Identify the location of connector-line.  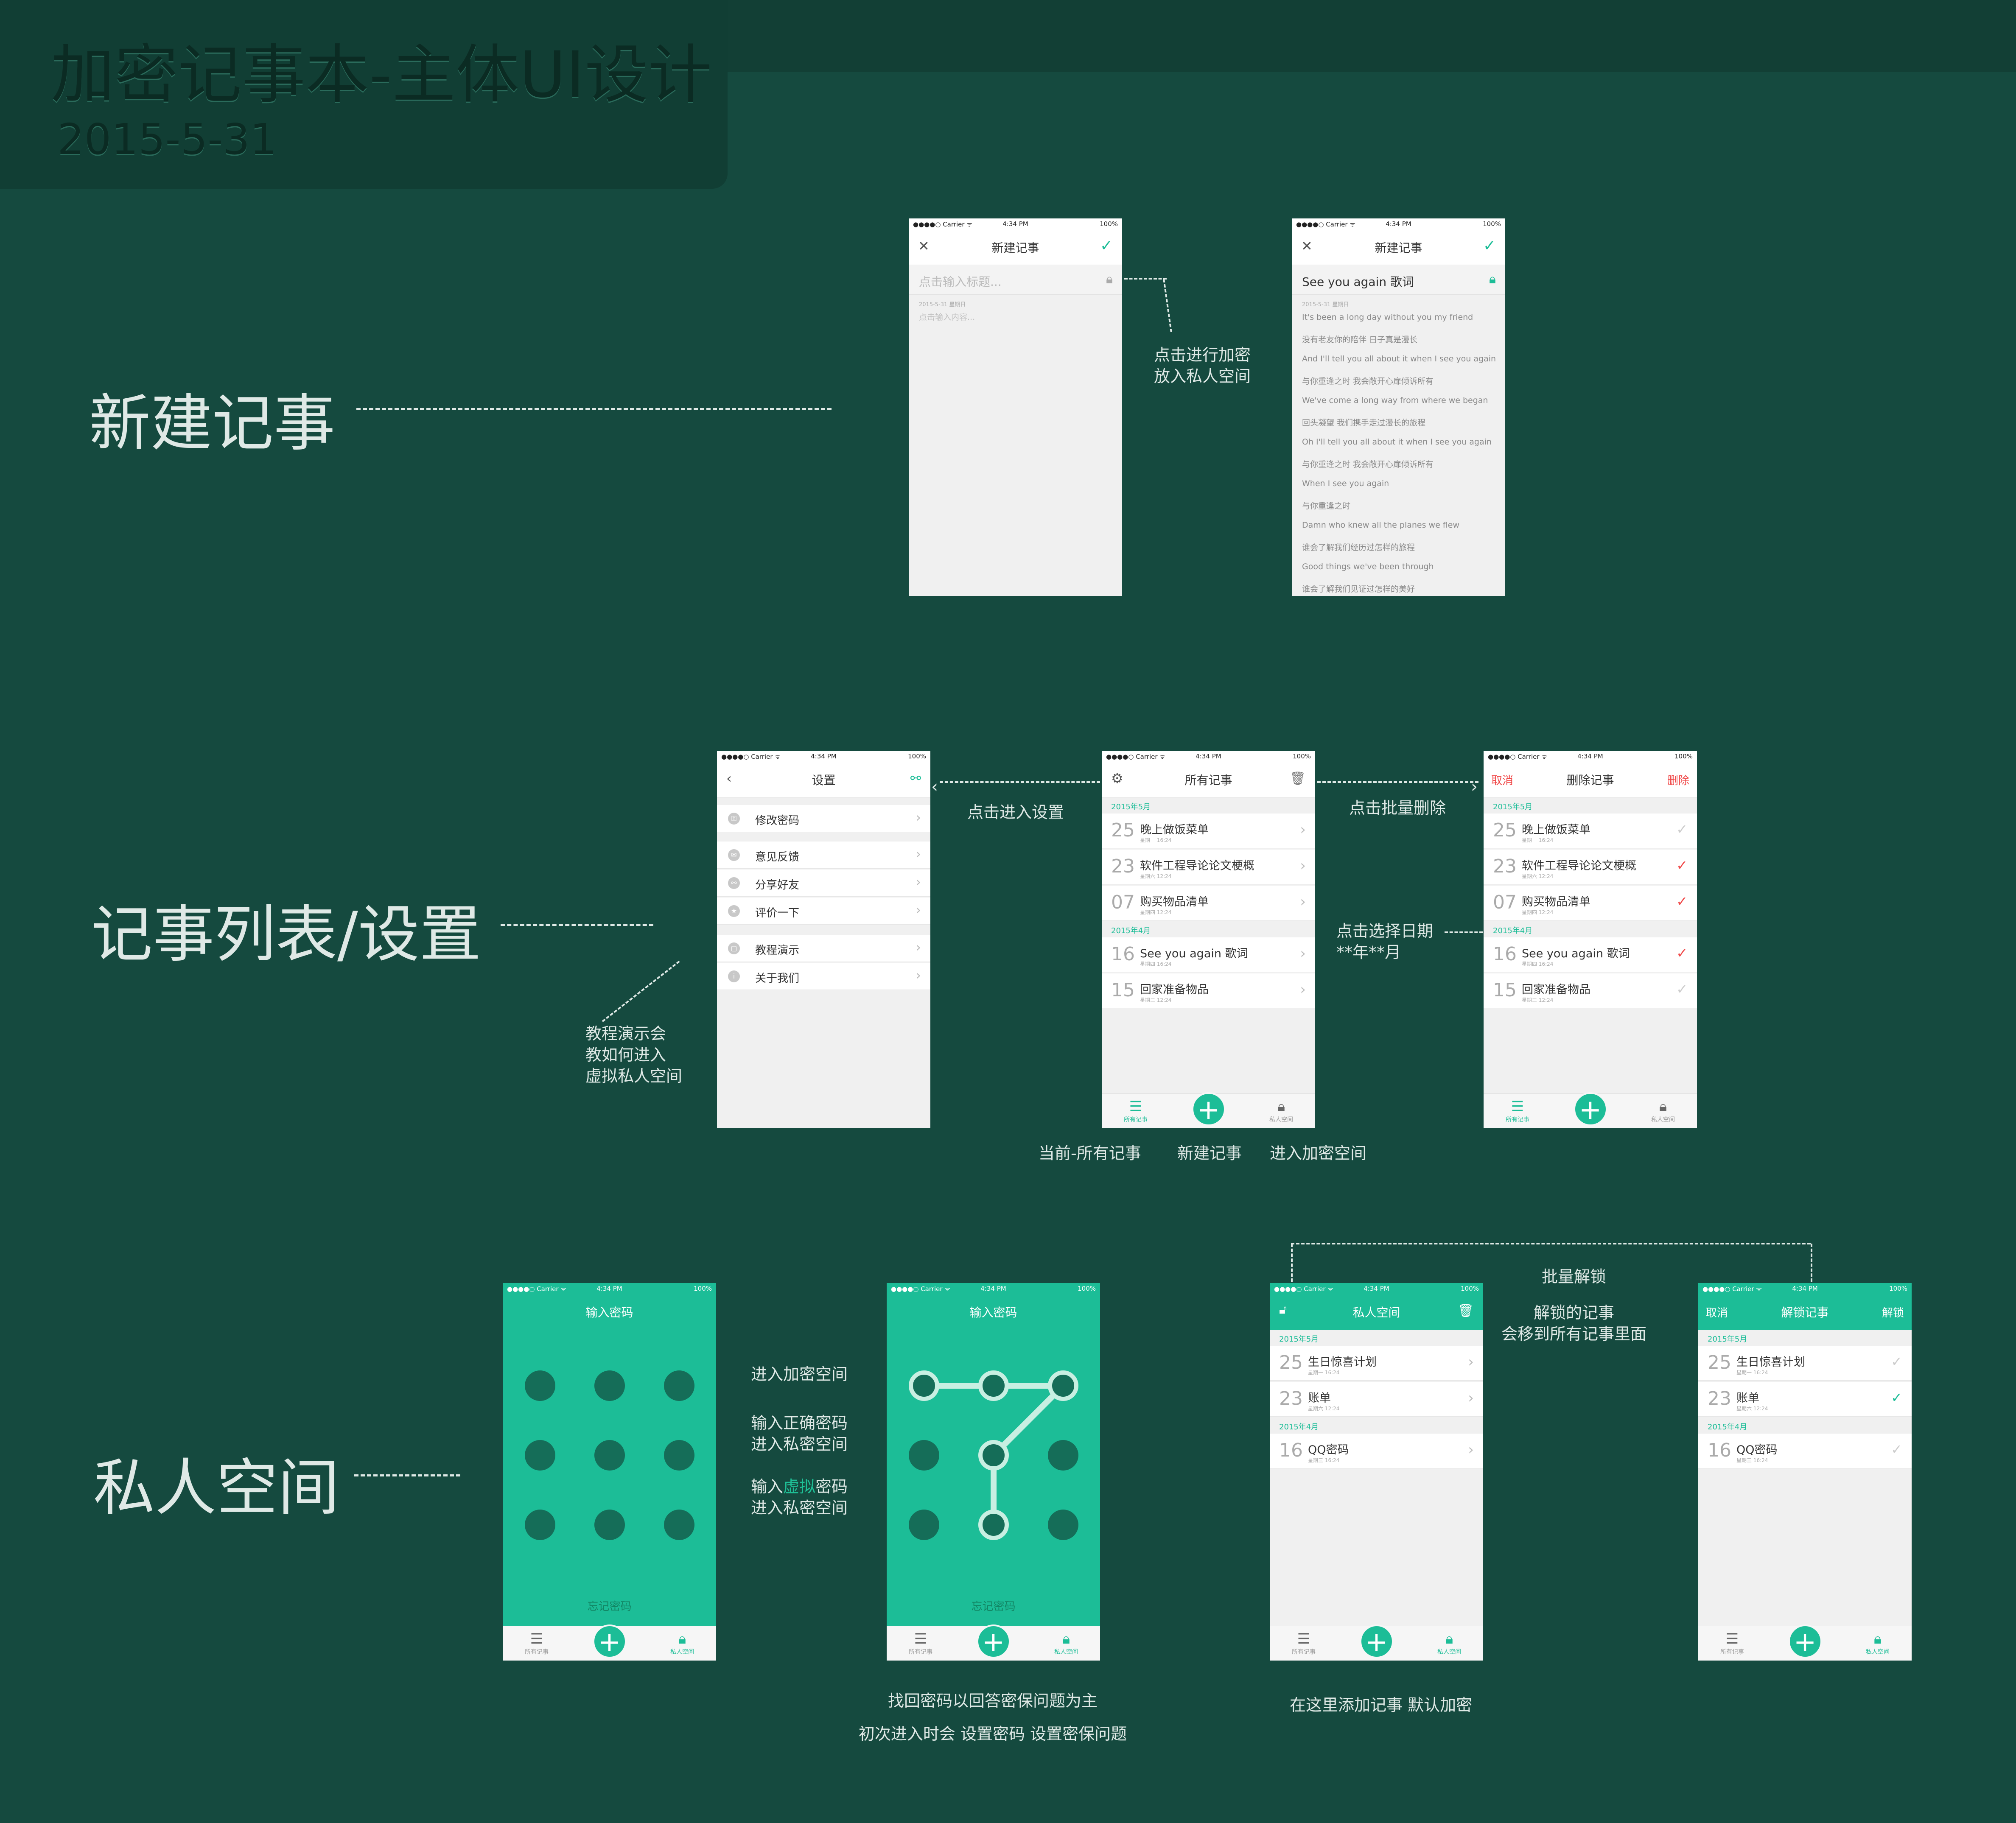
(577, 925).